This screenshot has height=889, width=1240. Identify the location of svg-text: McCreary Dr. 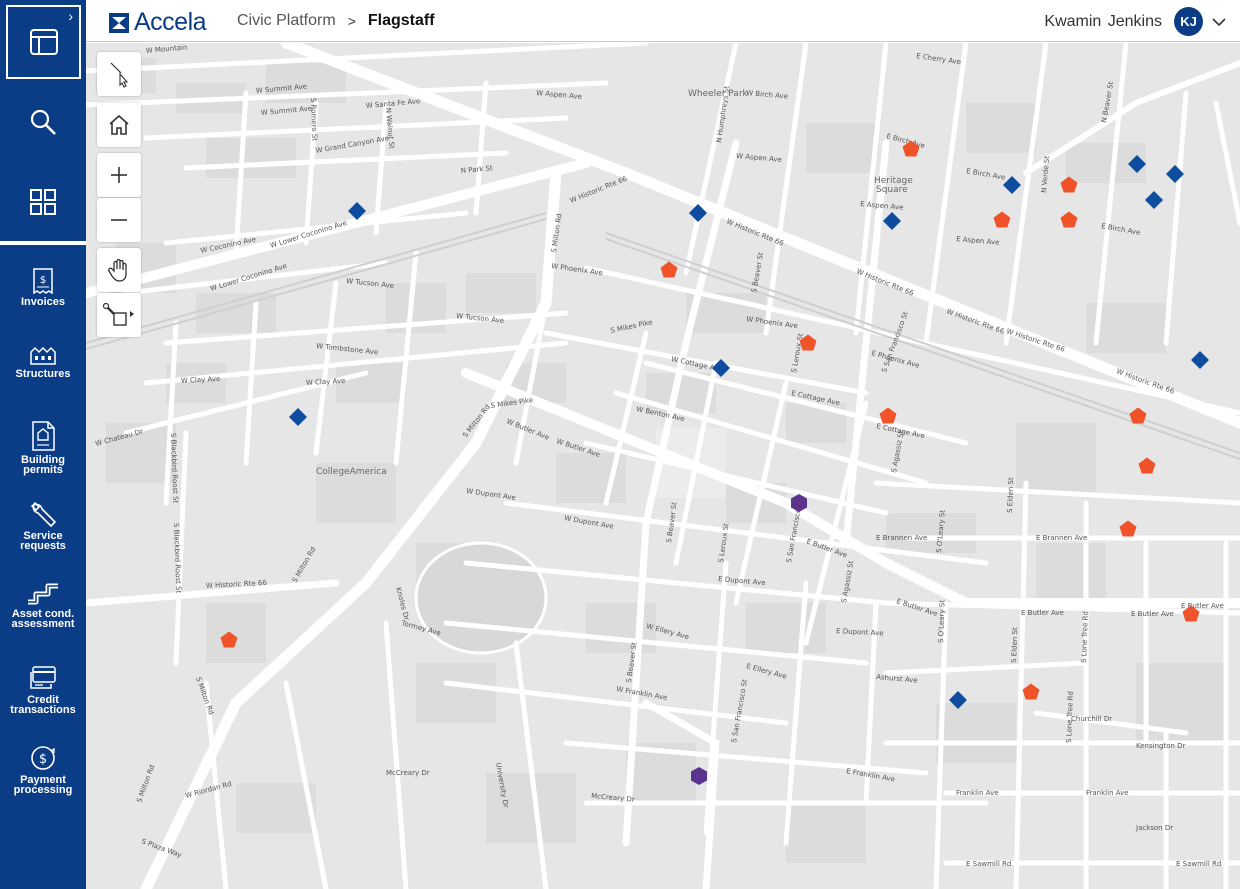
(408, 773).